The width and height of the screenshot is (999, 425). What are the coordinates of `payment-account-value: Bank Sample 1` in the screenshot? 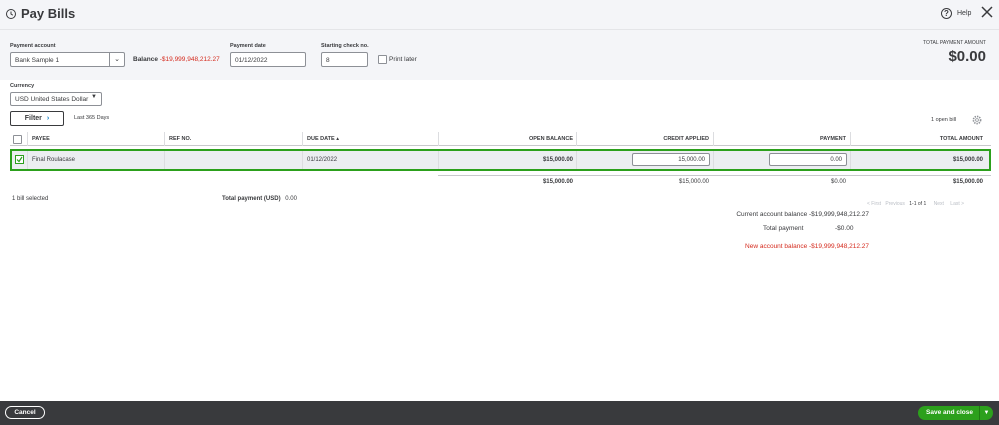 It's located at (37, 60).